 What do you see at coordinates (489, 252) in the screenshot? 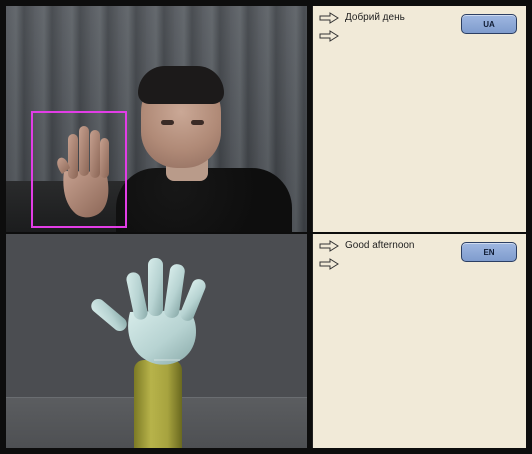
I see `language-button-en: EN` at bounding box center [489, 252].